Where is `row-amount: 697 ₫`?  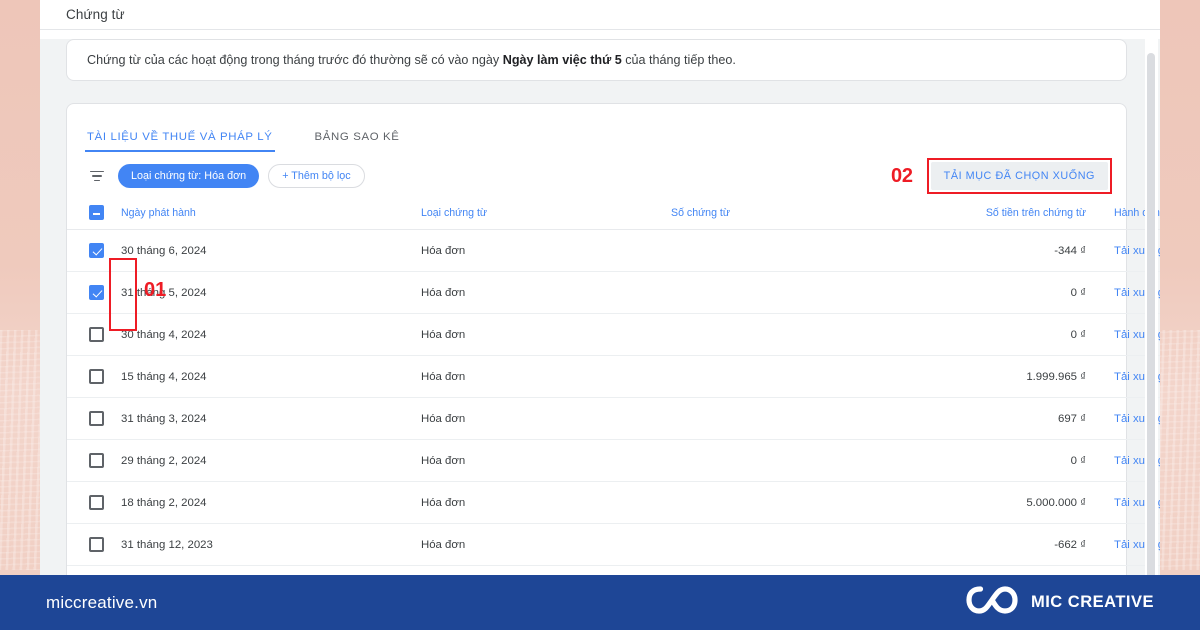
row-amount: 697 ₫ is located at coordinates (993, 418).